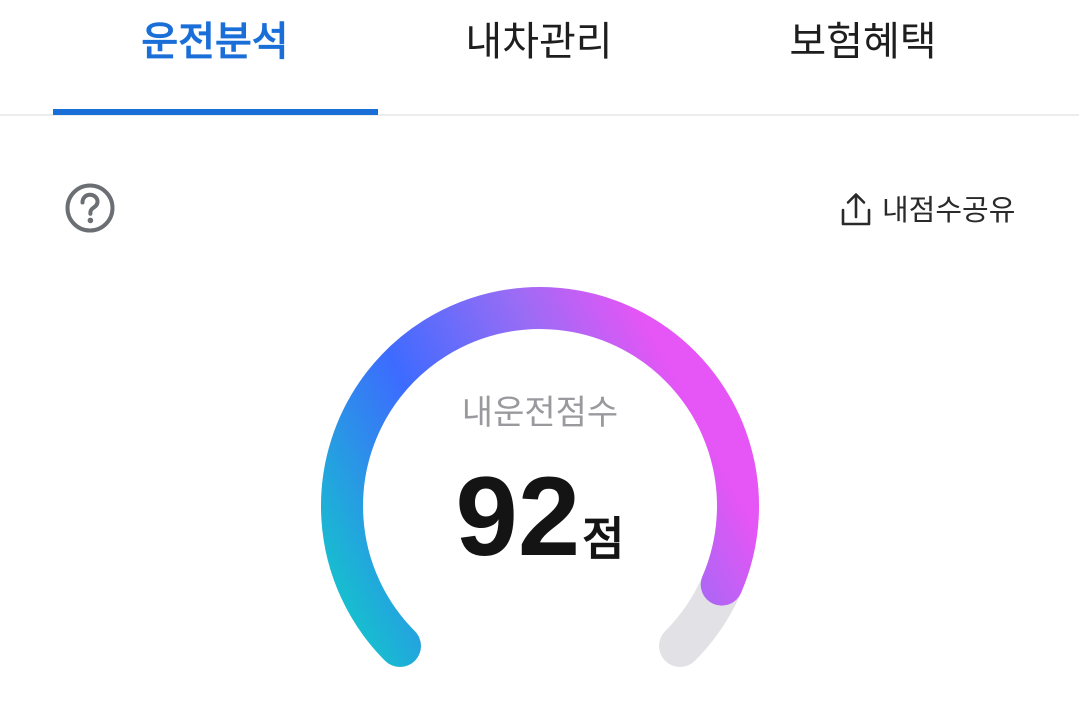  I want to click on score-value: 92, so click(518, 516).